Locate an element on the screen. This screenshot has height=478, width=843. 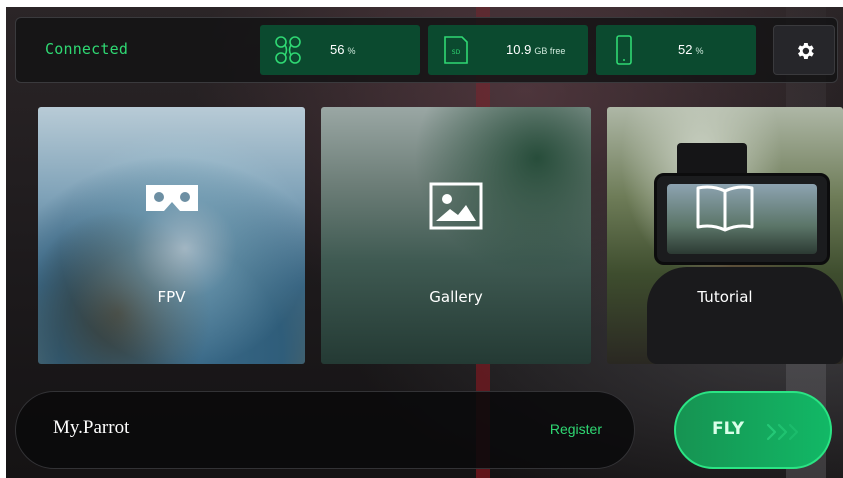
gear-icon is located at coordinates (806, 51).